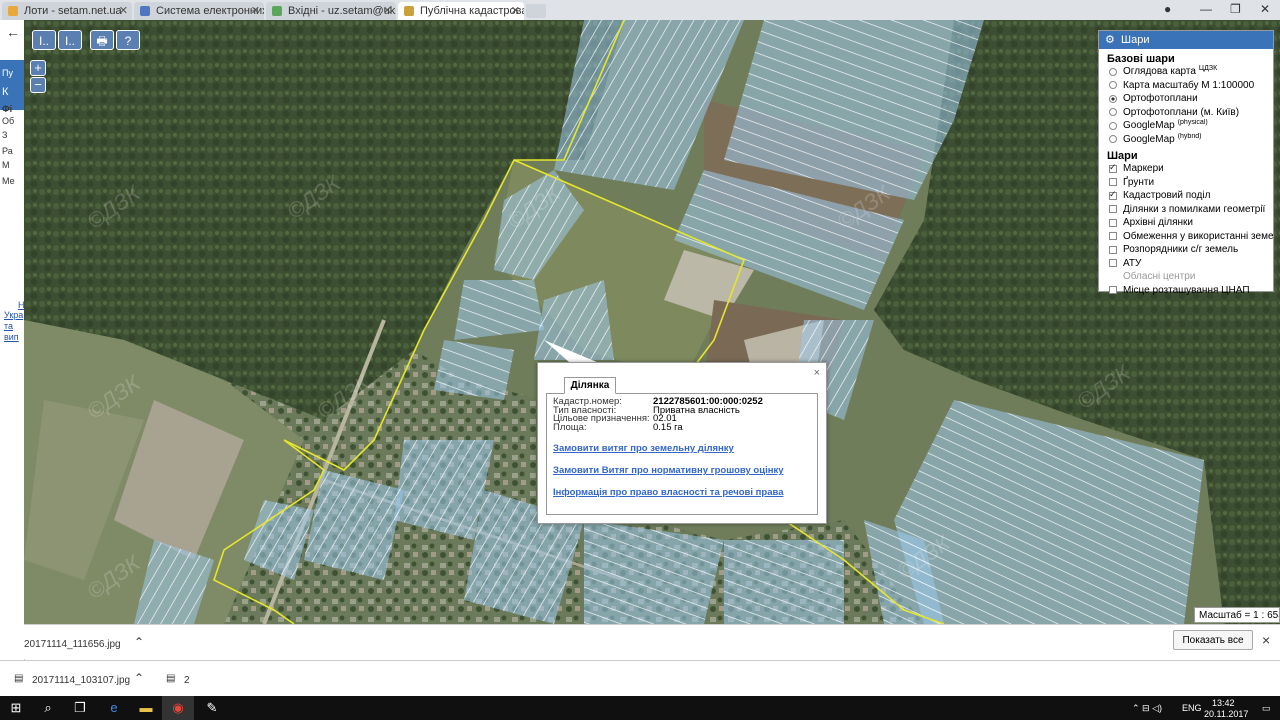  I want to click on page-link-fragment: та, so click(8, 326).